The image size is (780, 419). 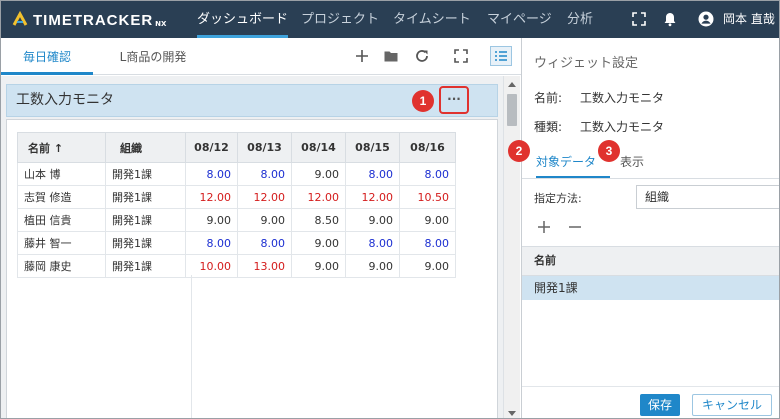 I want to click on cancel-button: キャンセル, so click(x=732, y=405).